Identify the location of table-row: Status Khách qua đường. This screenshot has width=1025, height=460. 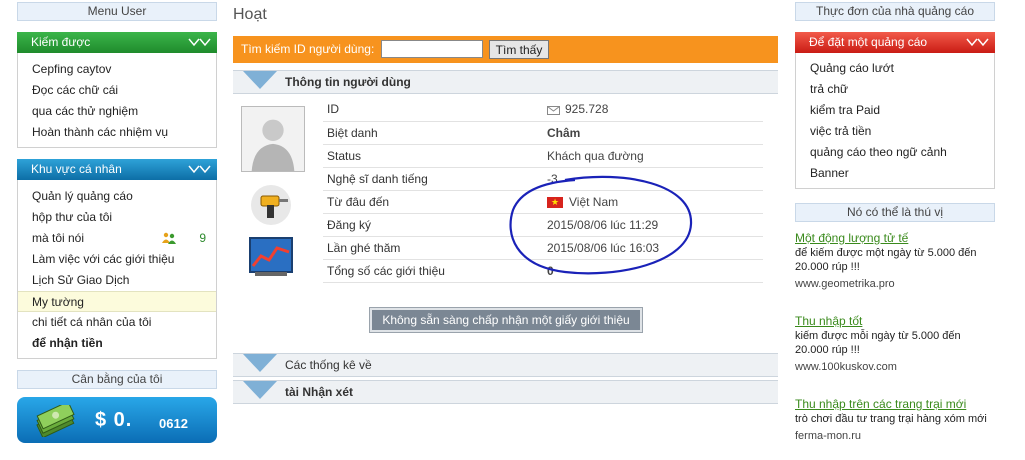
(543, 156).